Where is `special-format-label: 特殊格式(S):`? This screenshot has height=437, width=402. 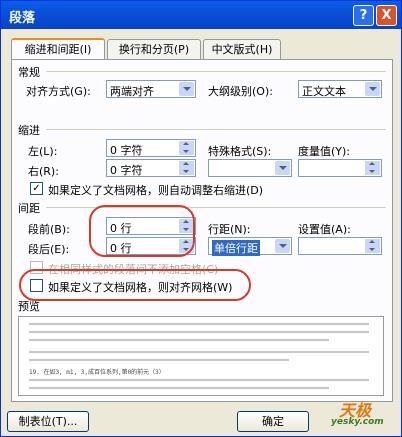 special-format-label: 特殊格式(S): is located at coordinates (240, 151).